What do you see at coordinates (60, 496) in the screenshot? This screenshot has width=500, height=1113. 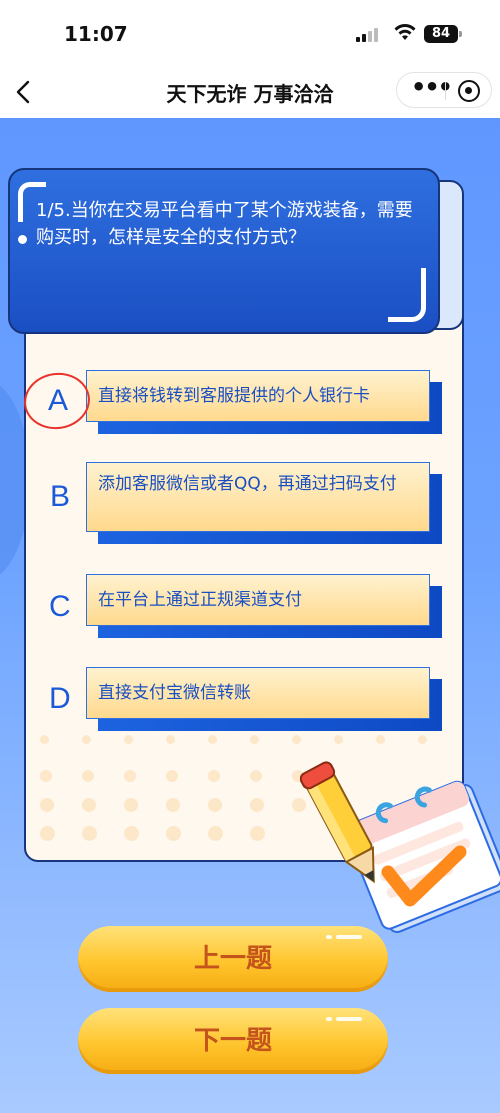 I see `option-letter: B` at bounding box center [60, 496].